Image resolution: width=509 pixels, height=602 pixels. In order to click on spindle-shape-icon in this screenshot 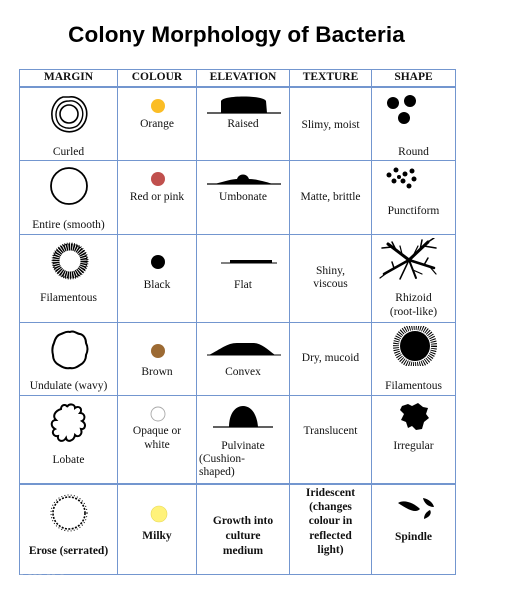, I will do `click(416, 508)`.